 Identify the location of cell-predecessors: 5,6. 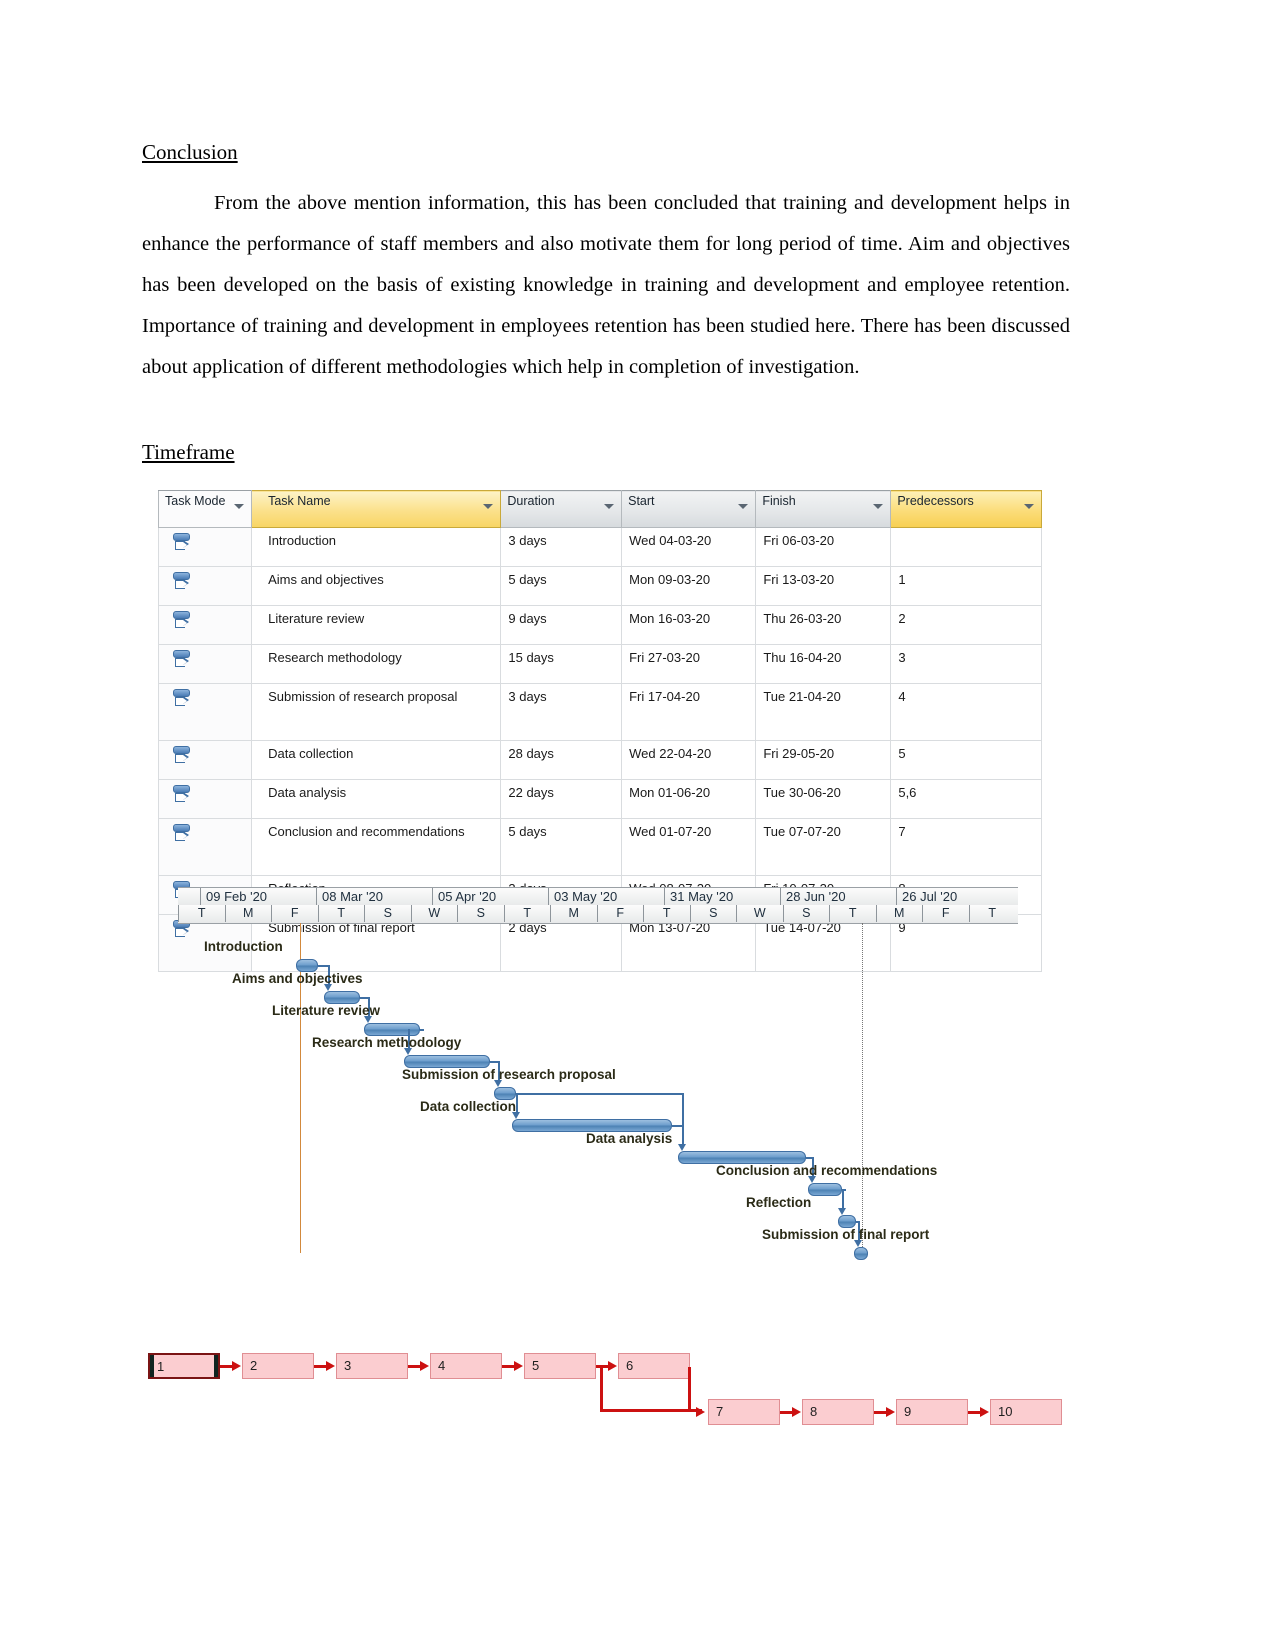
(966, 799).